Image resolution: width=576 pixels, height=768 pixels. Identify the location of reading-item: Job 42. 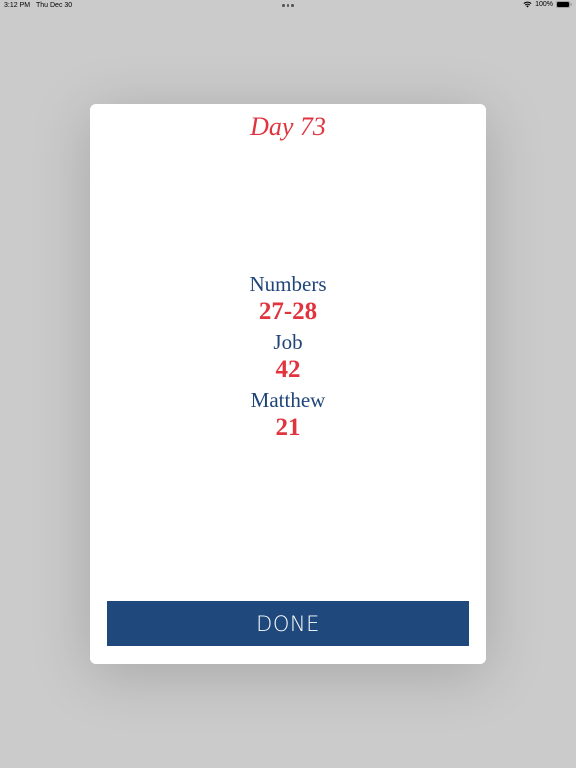
(288, 357).